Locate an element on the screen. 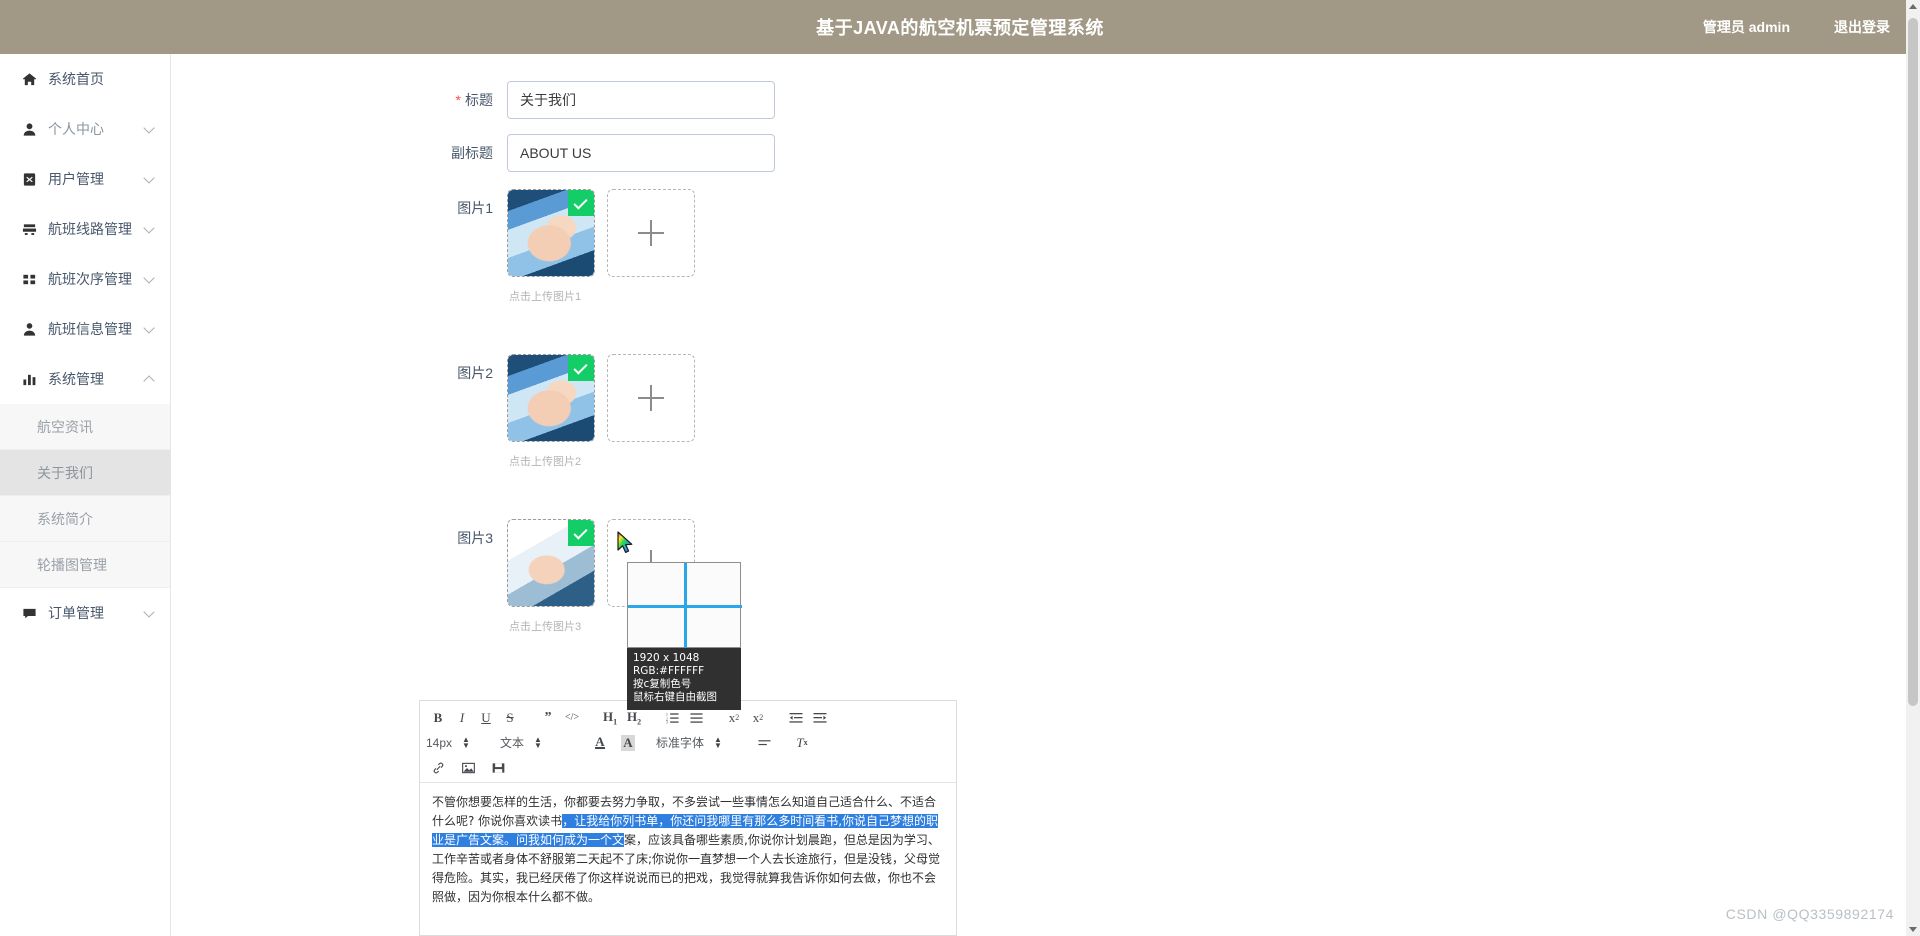  subtitle-input is located at coordinates (641, 153).